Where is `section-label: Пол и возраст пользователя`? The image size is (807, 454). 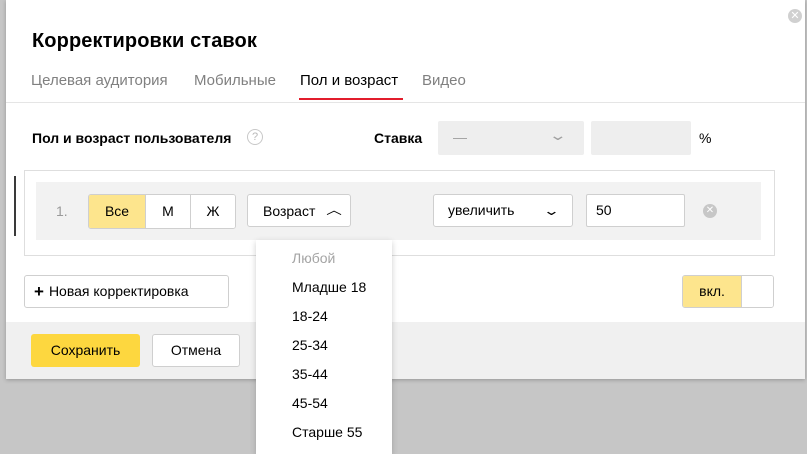 section-label: Пол и возраст пользователя is located at coordinates (132, 138).